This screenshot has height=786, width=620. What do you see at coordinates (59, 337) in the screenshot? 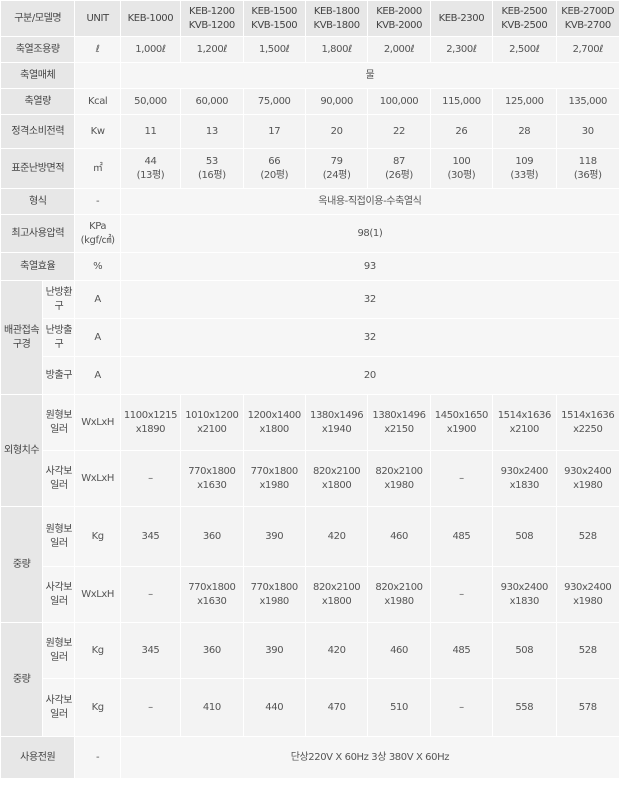
I see `sub-label: 난방출구` at bounding box center [59, 337].